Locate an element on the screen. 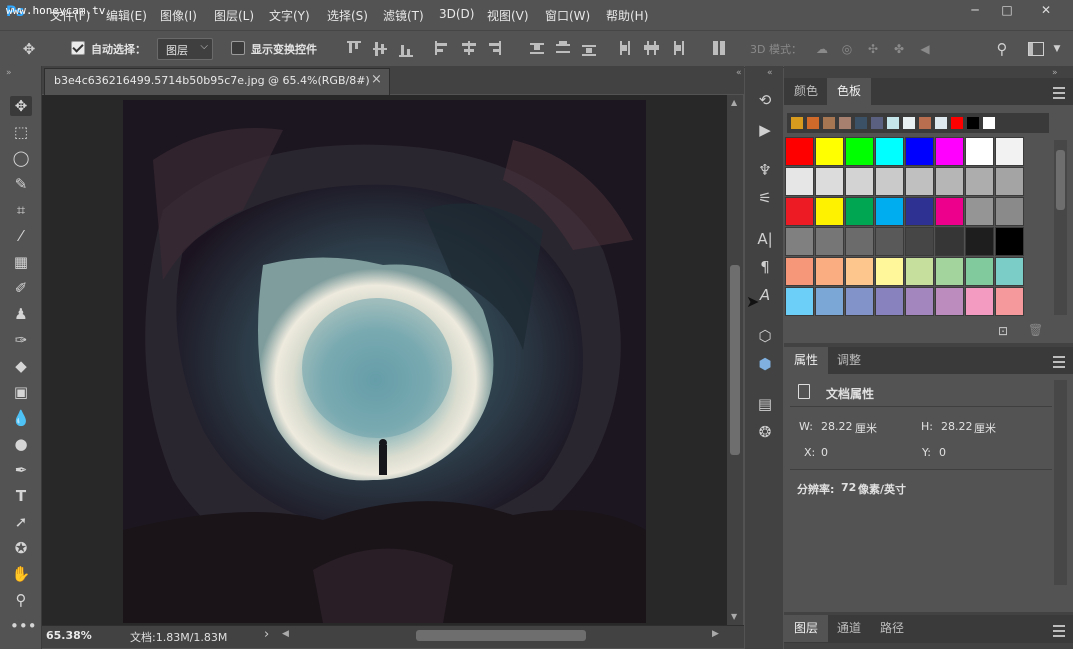 The height and width of the screenshot is (649, 1073). pen-tool-icon: ✒ is located at coordinates (21, 470).